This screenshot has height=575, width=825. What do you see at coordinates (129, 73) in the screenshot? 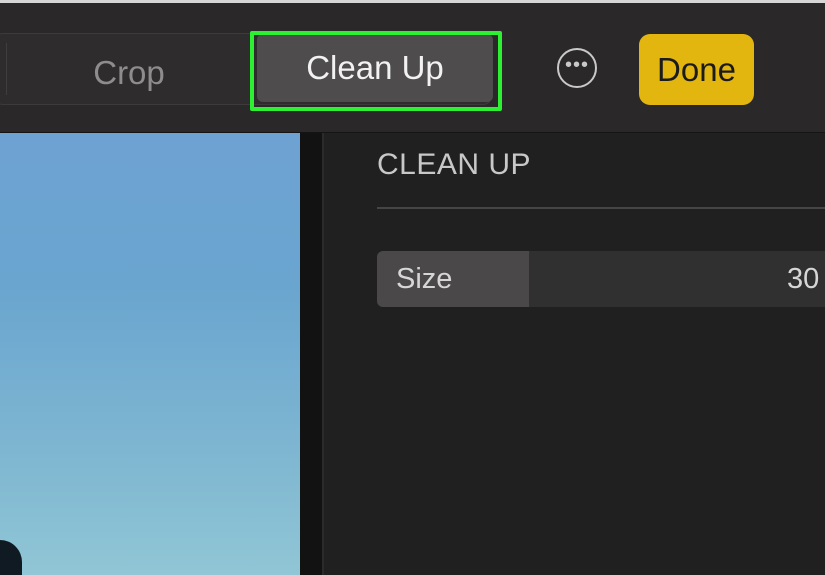
I see `tab-crop: Crop` at bounding box center [129, 73].